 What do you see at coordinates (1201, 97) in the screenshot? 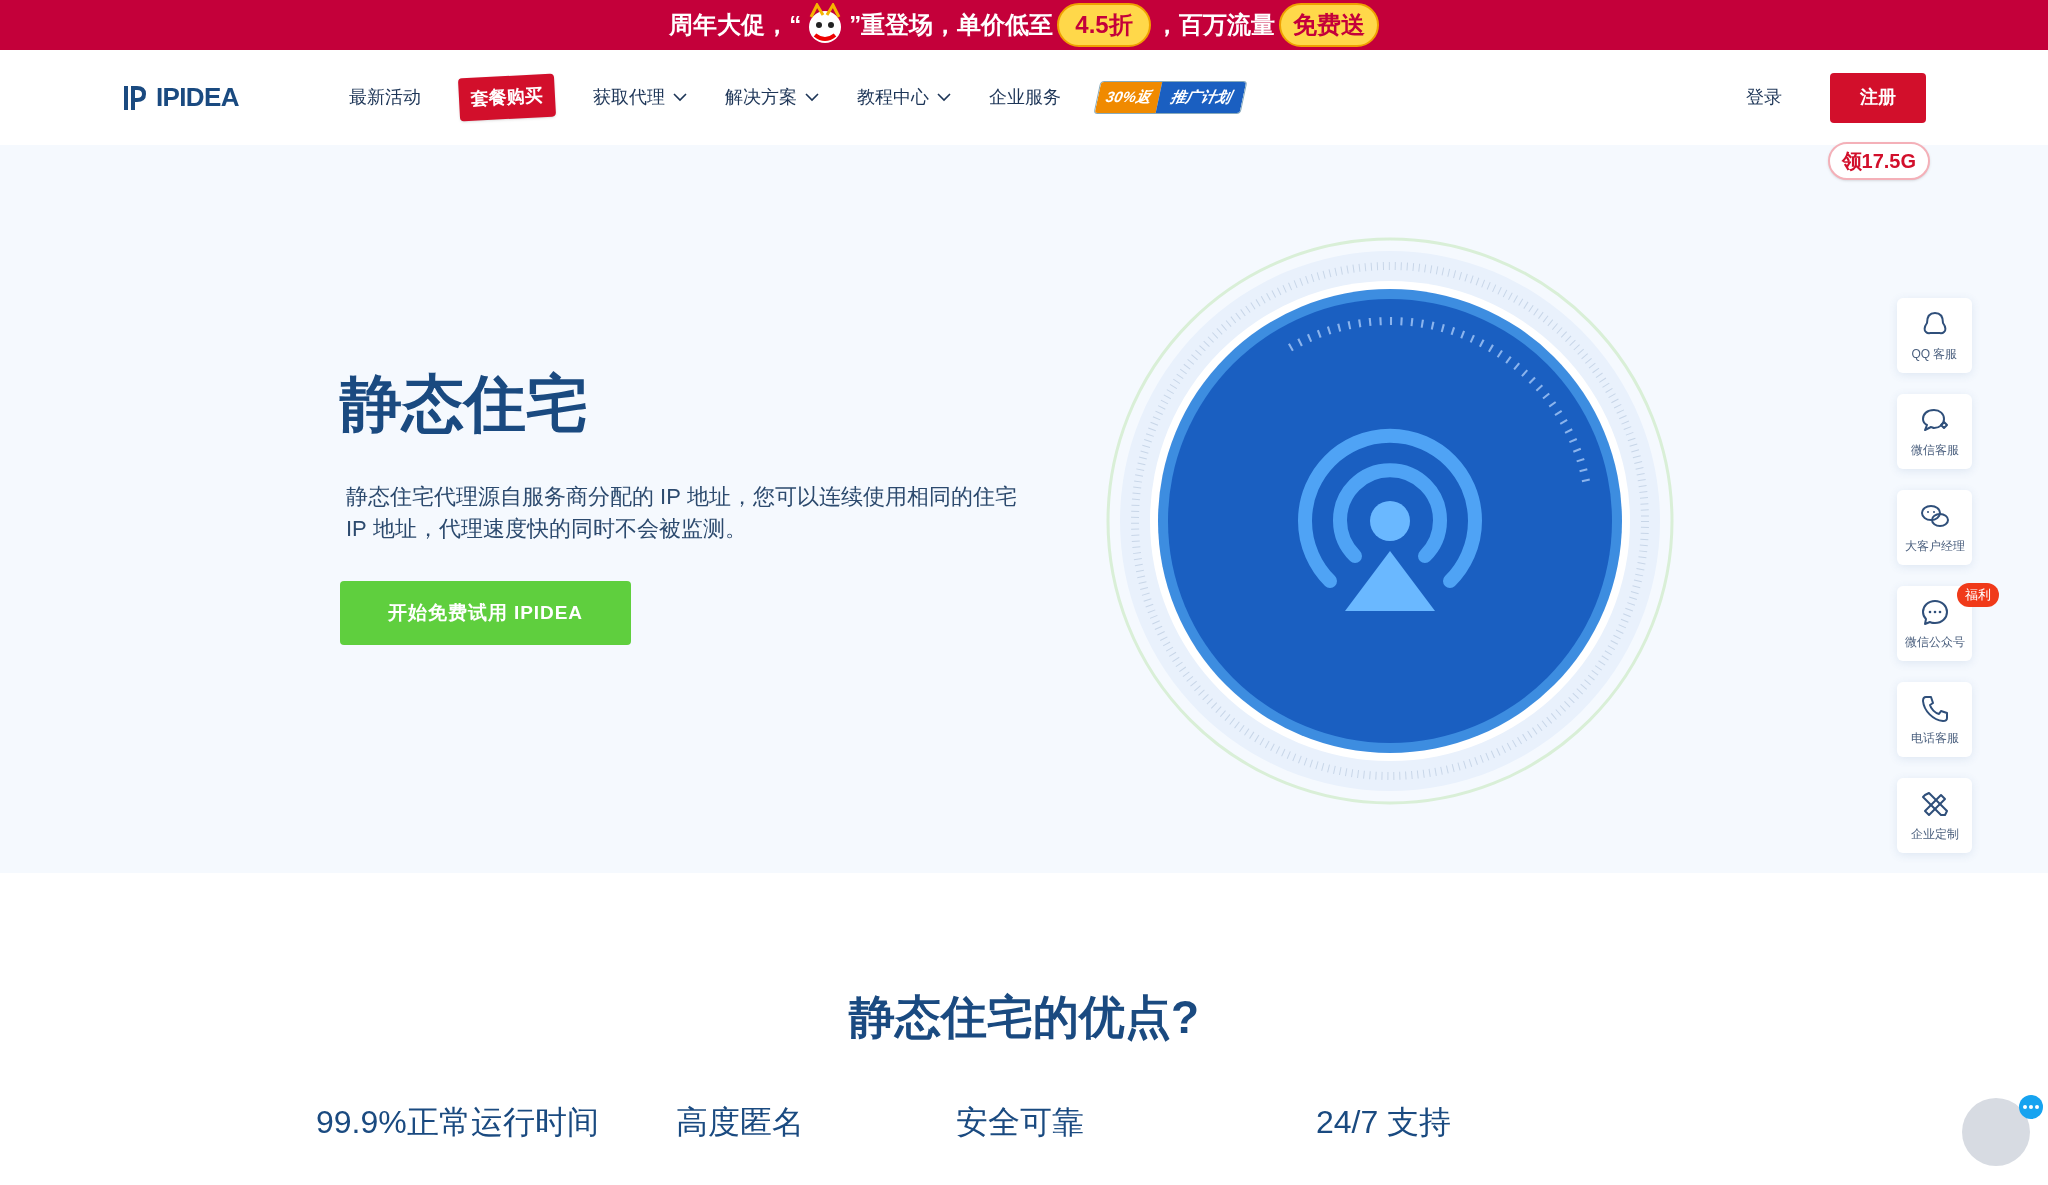
I see `promo-label: 推广计划` at bounding box center [1201, 97].